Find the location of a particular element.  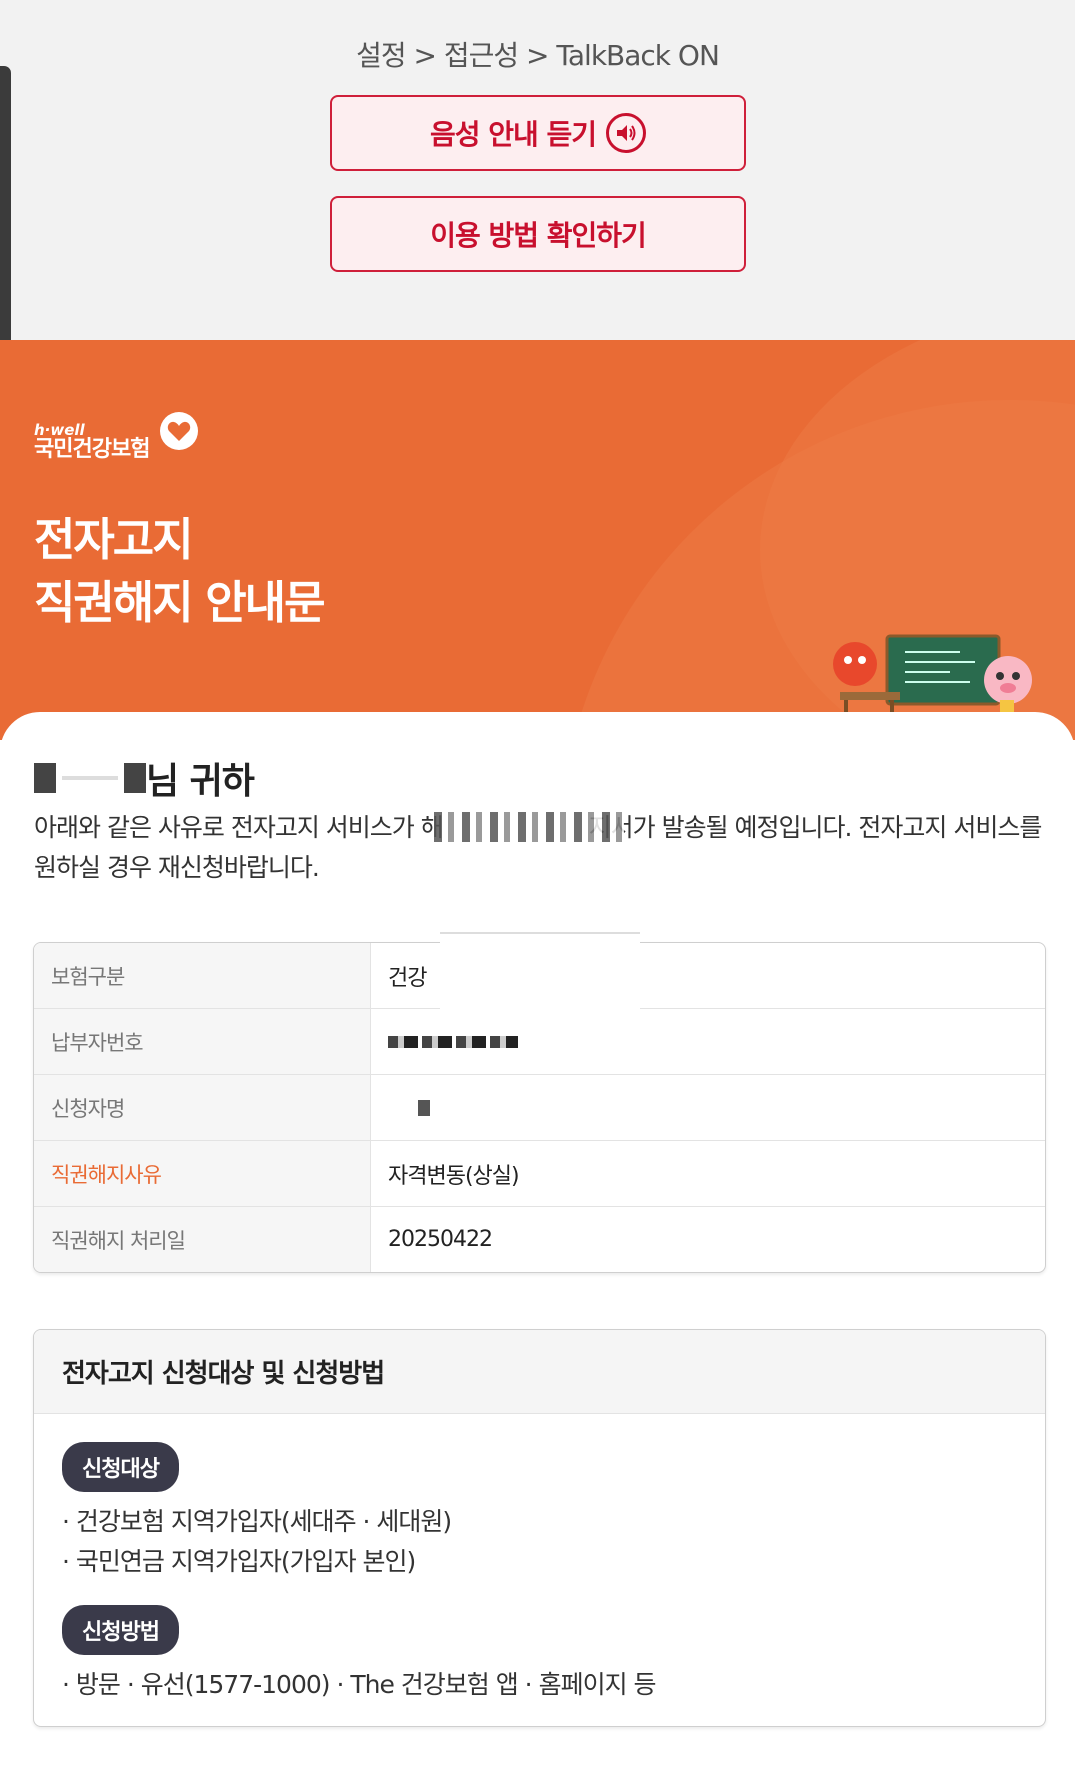

how-to-use-label: 이용 방법 확인하기 is located at coordinates (538, 235).